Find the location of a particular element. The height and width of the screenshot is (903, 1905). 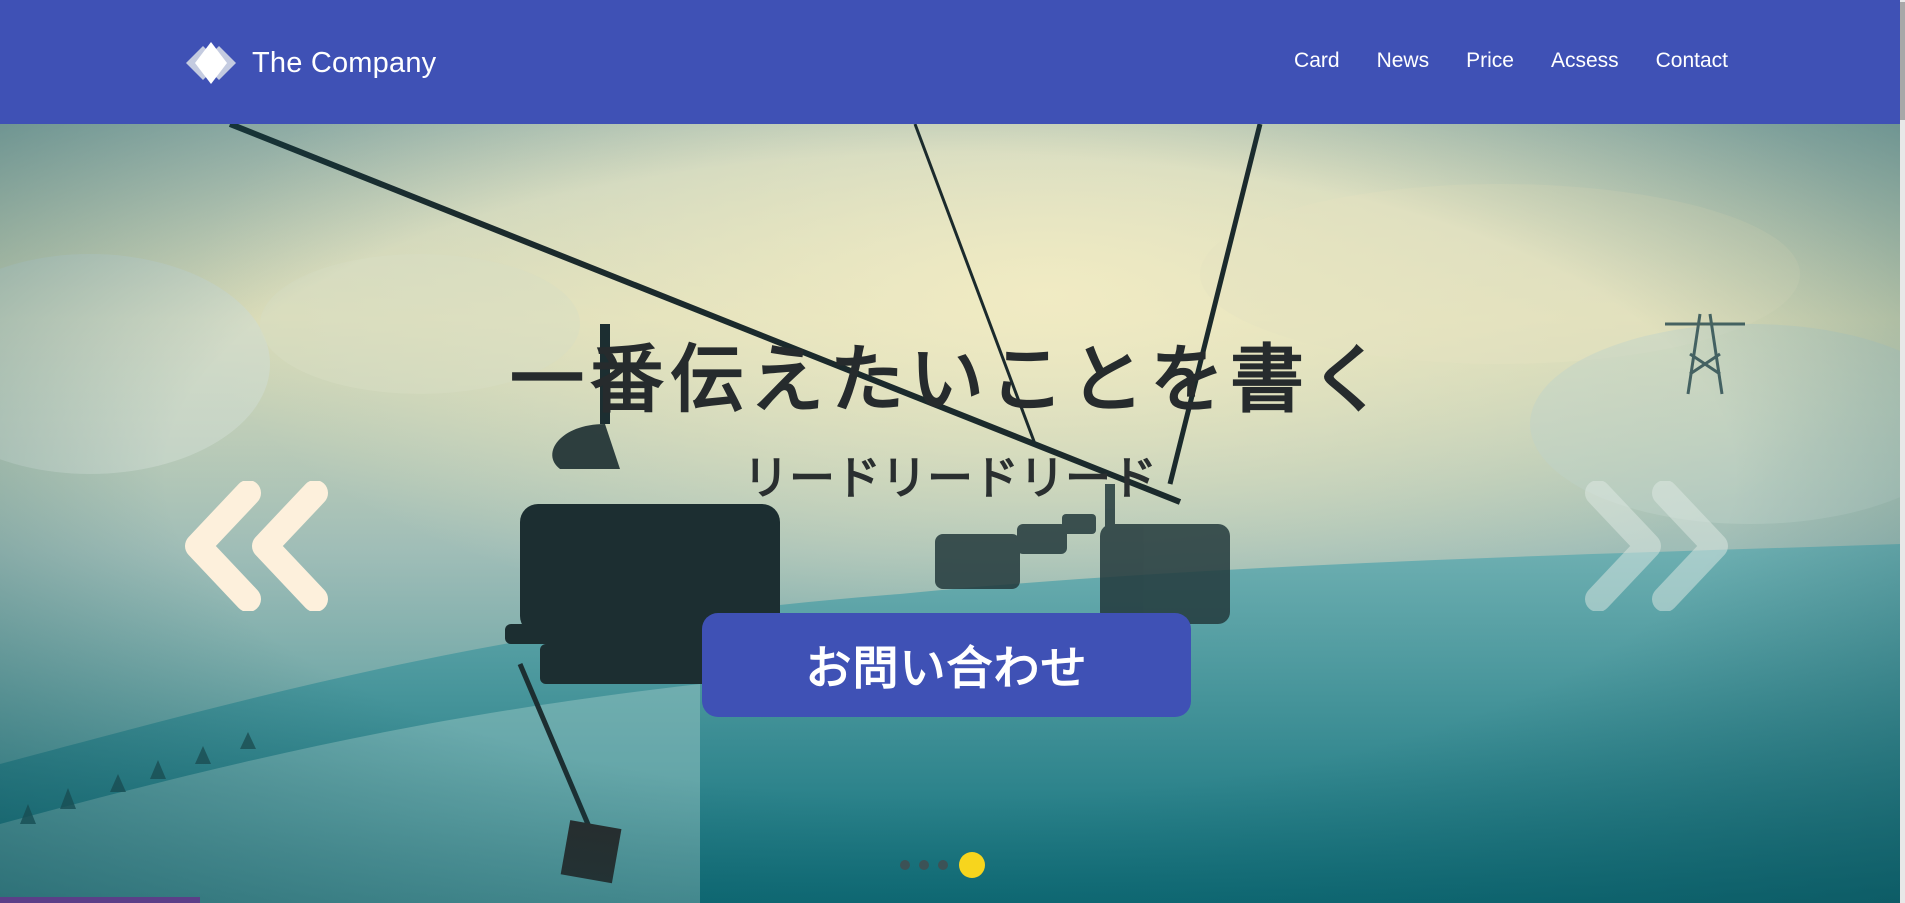

contact-cta-button: お問い合わせ is located at coordinates (946, 665).